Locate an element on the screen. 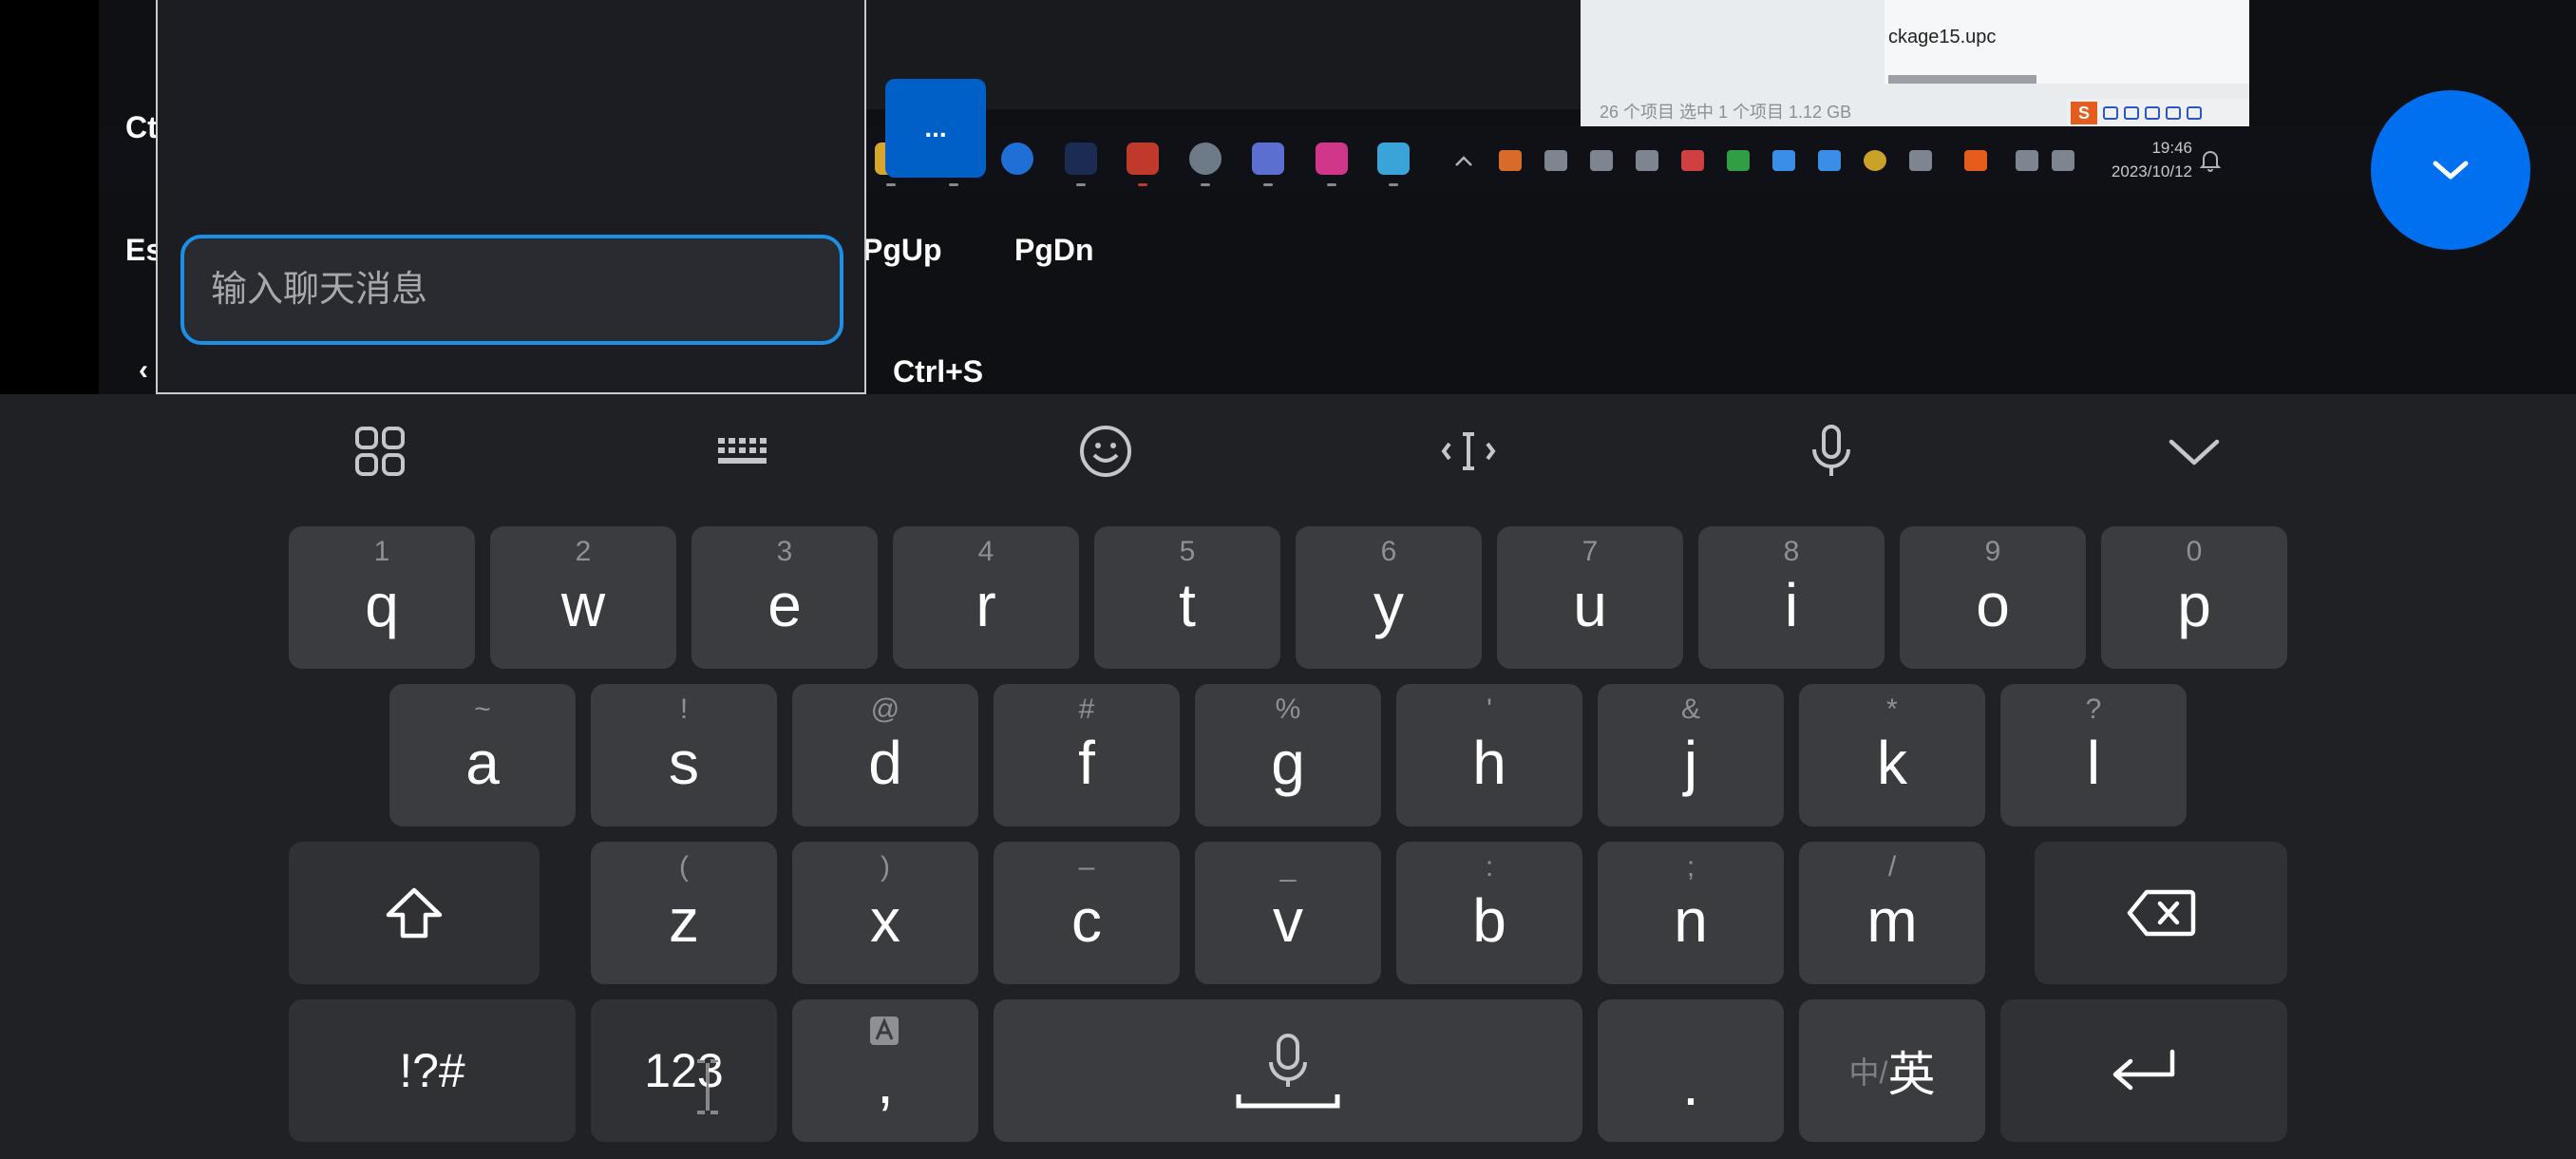 Image resolution: width=2576 pixels, height=1159 pixels. ime-chinese-icon is located at coordinates (2110, 112).